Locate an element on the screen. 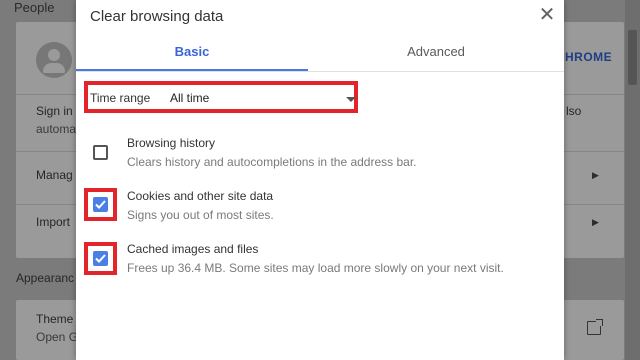  avatar is located at coordinates (54, 60).